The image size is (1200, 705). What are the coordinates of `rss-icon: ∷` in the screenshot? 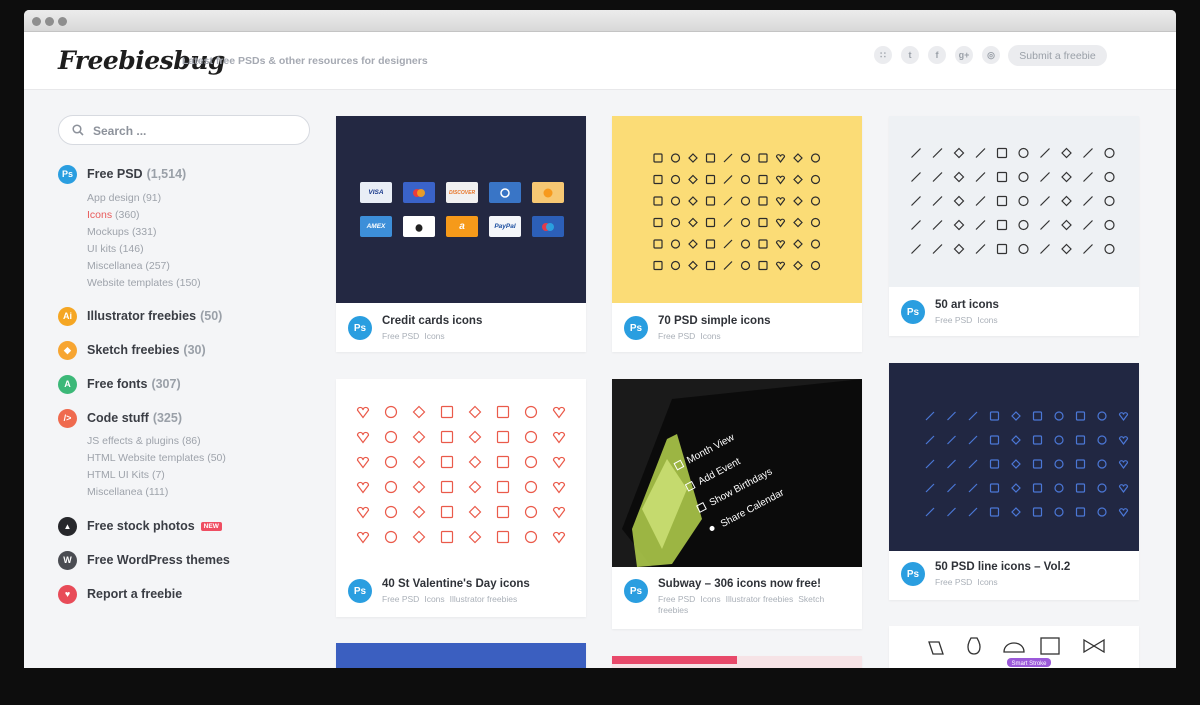 It's located at (883, 55).